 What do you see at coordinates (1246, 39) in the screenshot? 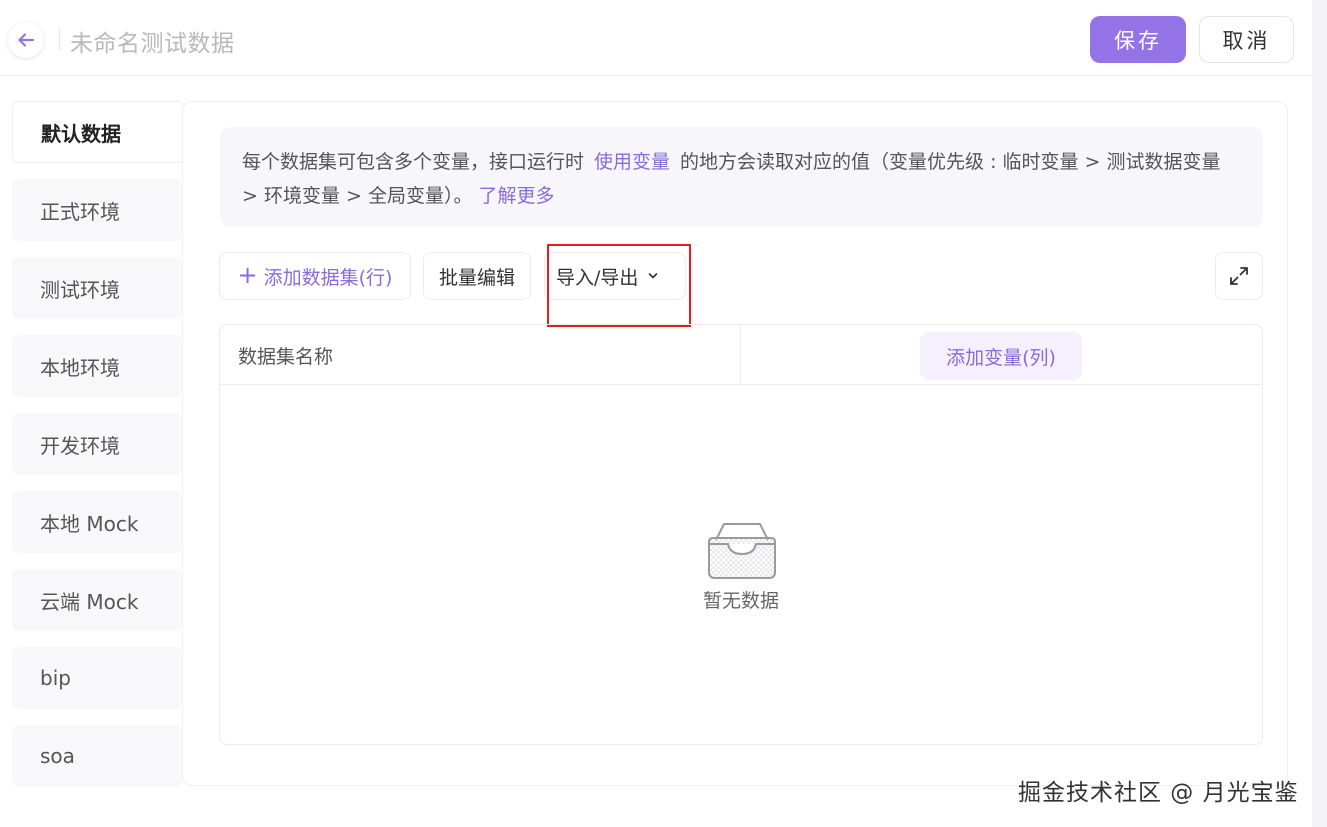
I see `cancel-button: 取消` at bounding box center [1246, 39].